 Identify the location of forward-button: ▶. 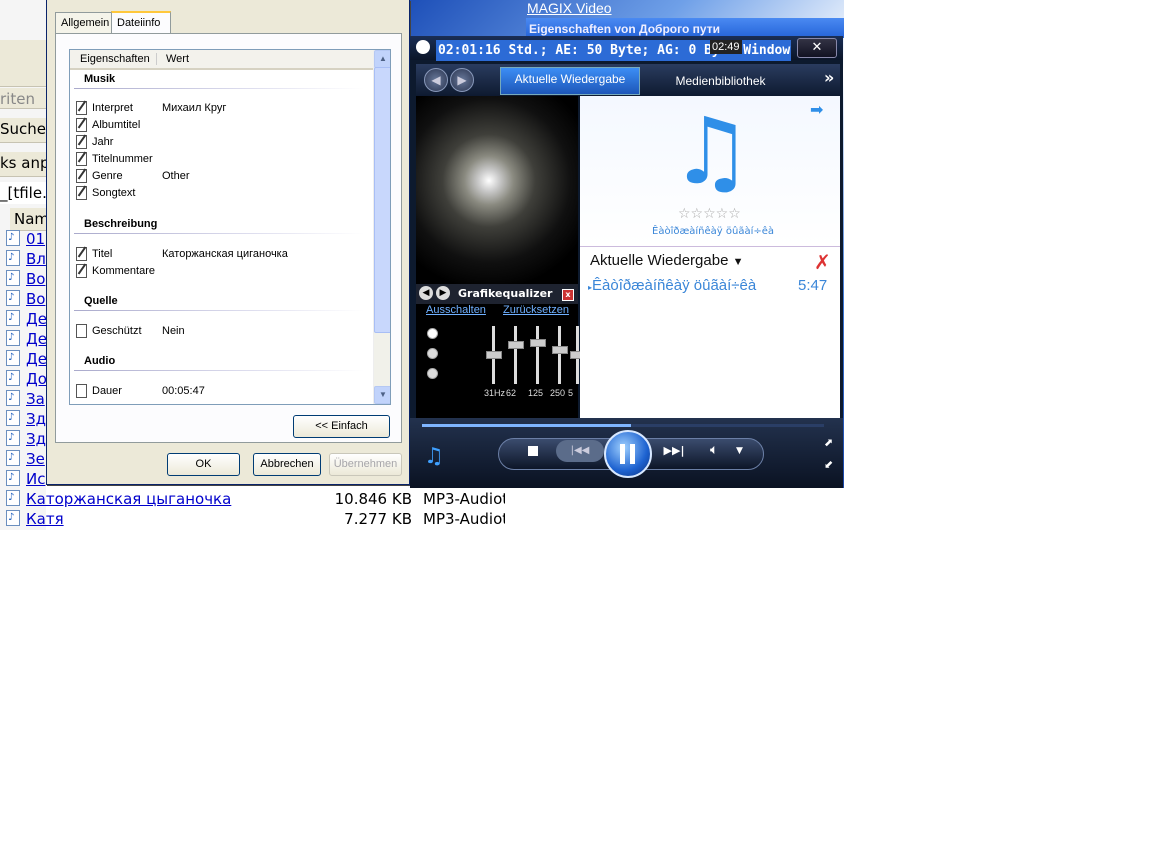
(462, 80).